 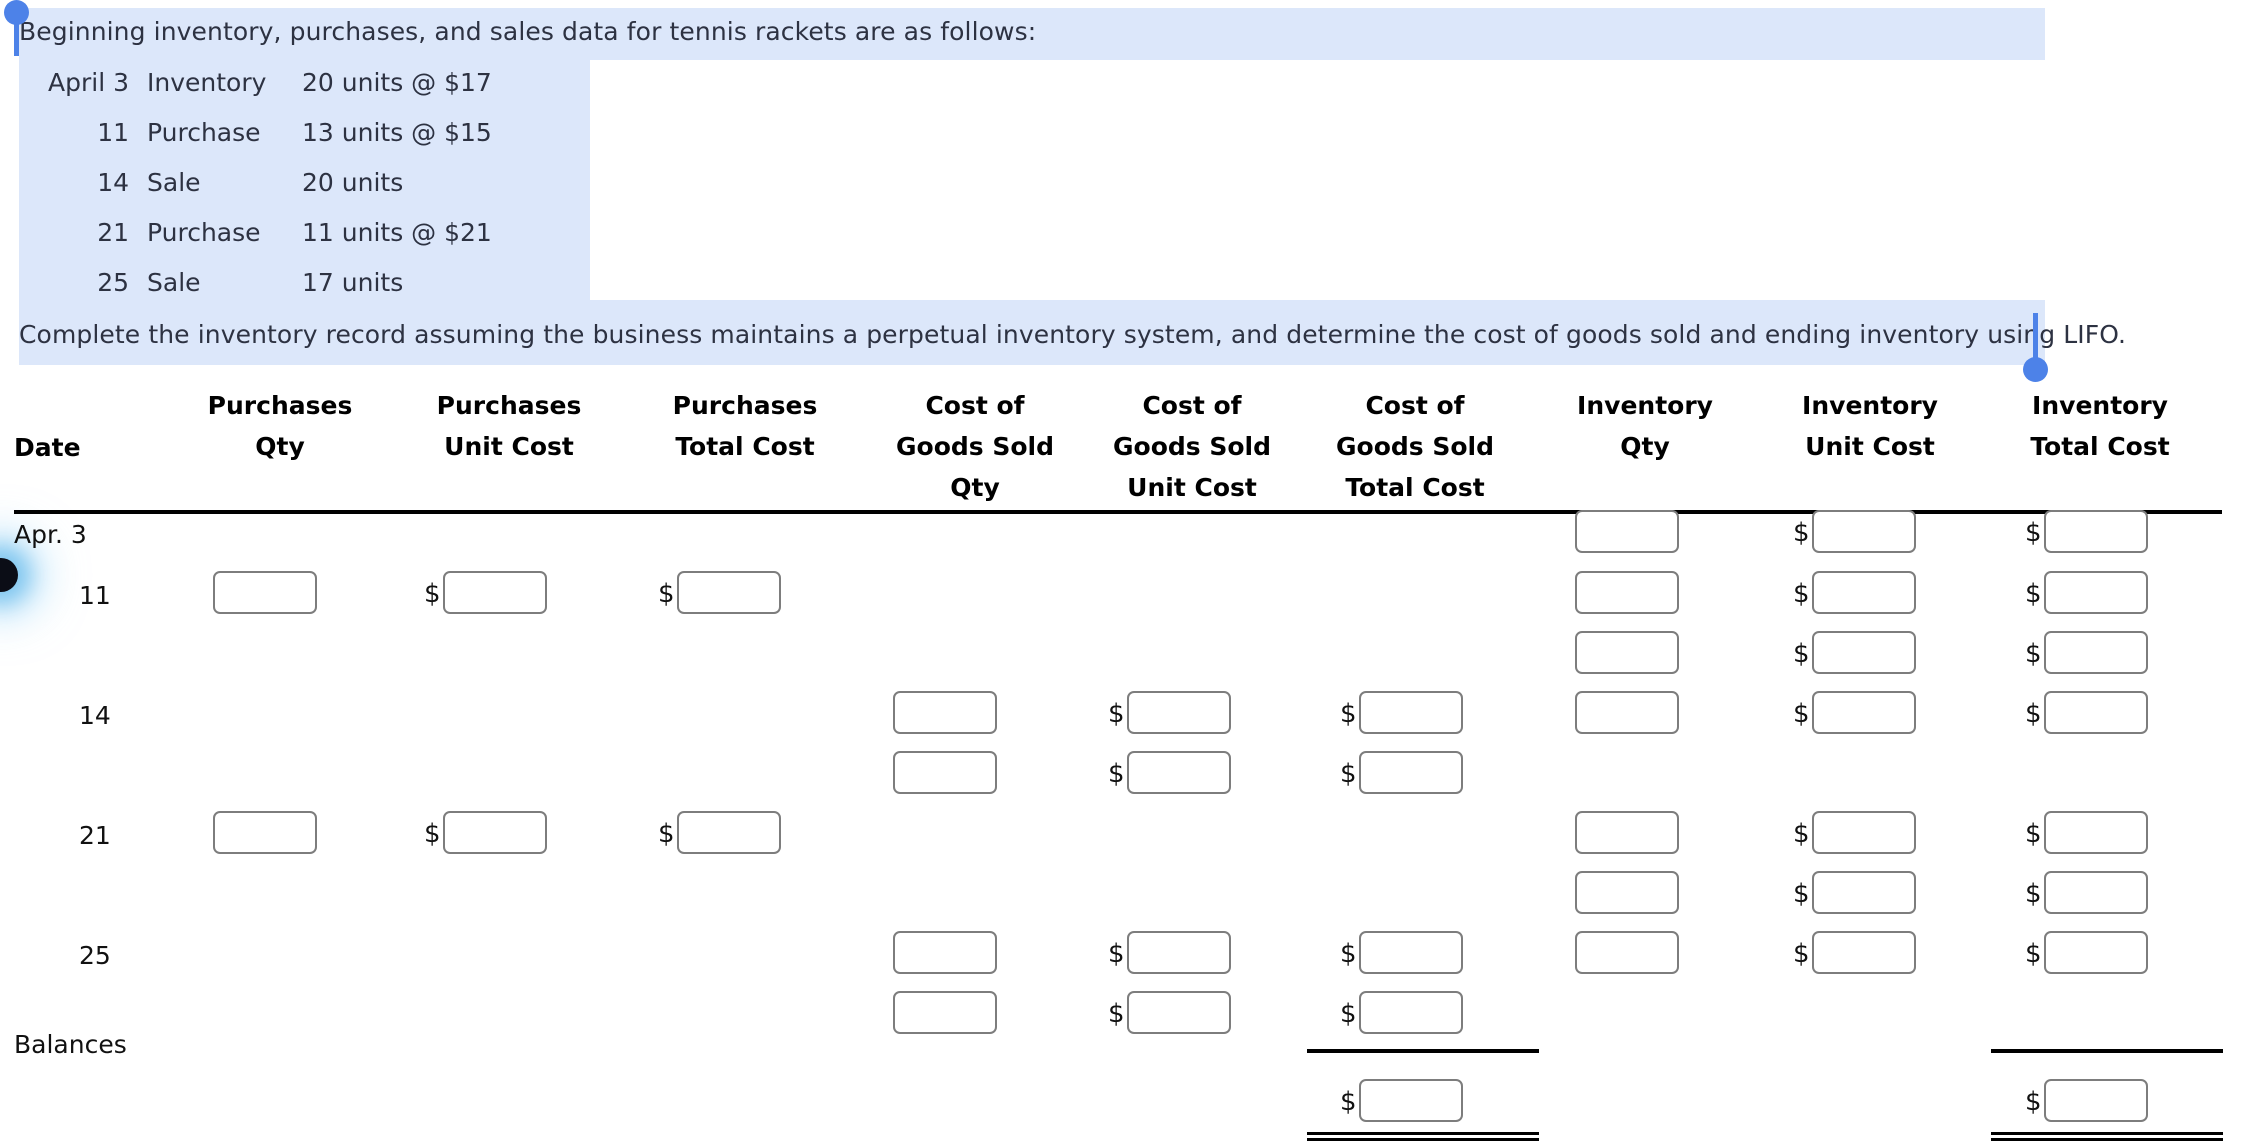 What do you see at coordinates (945, 772) in the screenshot?
I see `input-cogs-qty-14-b` at bounding box center [945, 772].